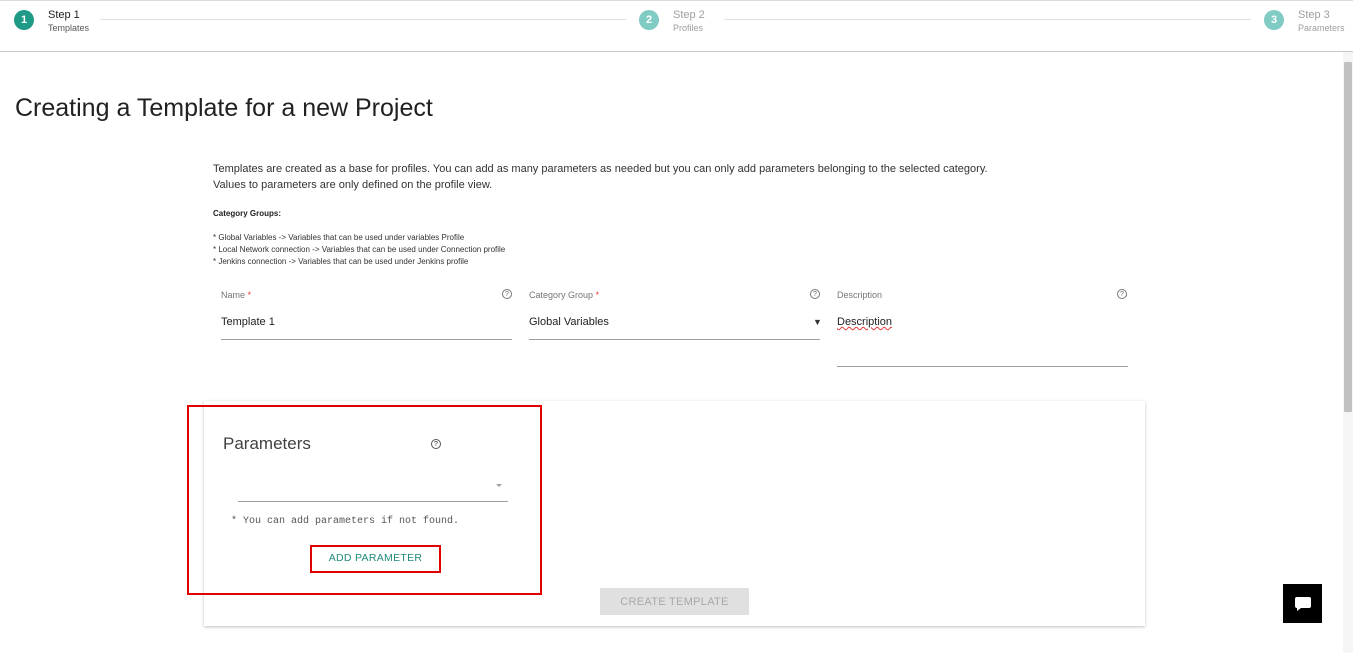 This screenshot has width=1353, height=653. I want to click on name-underline, so click(366, 339).